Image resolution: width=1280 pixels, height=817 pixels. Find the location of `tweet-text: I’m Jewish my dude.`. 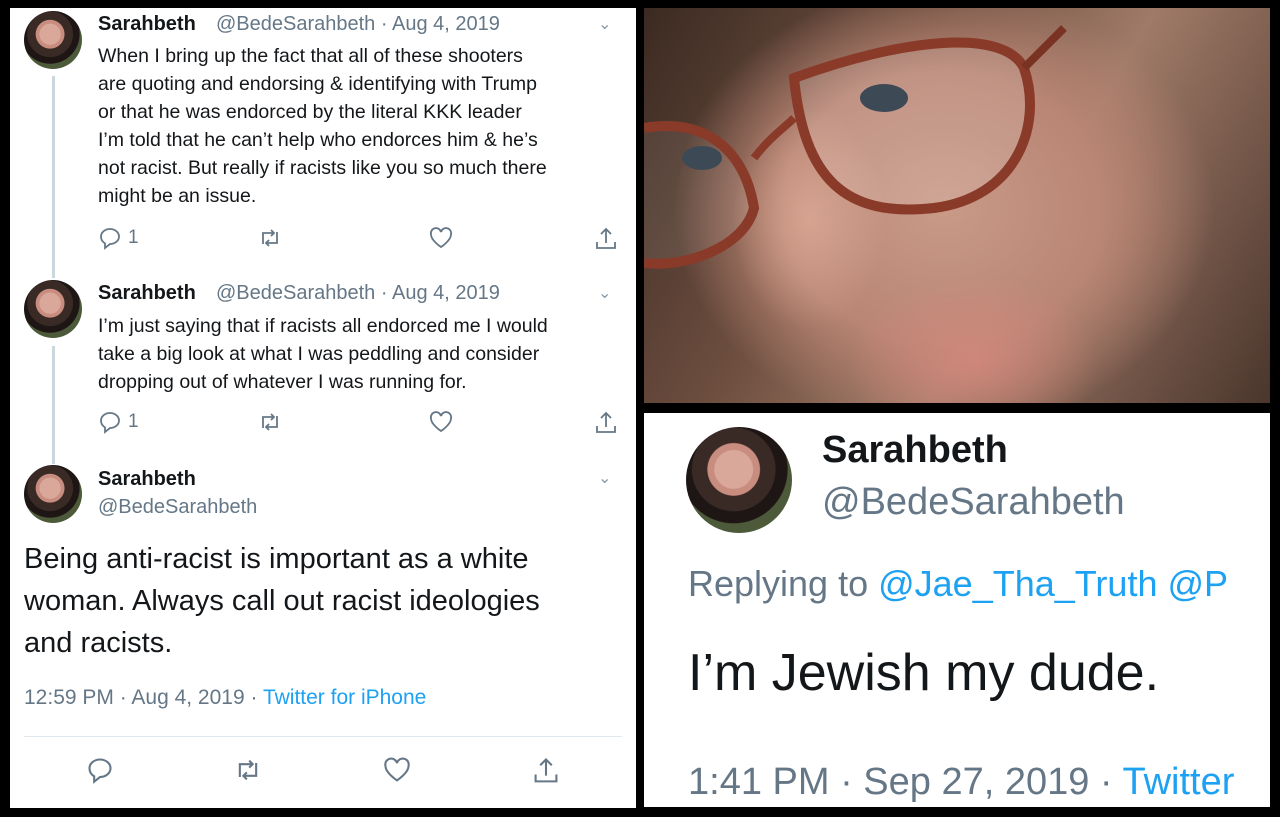

tweet-text: I’m Jewish my dude. is located at coordinates (924, 673).